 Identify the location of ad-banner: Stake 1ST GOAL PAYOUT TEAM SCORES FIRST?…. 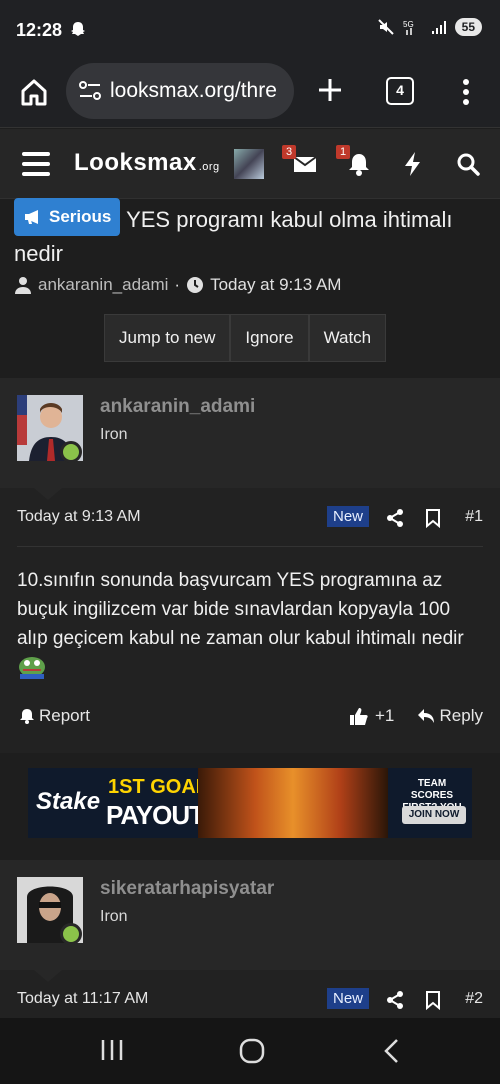
(250, 803).